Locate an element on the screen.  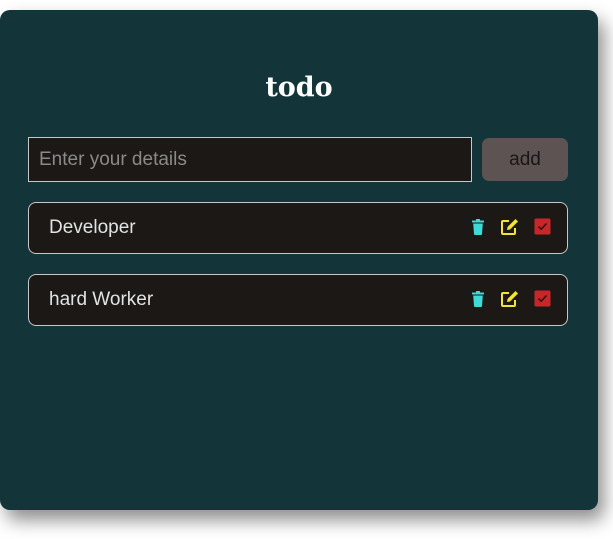
page-title: todo is located at coordinates (299, 87).